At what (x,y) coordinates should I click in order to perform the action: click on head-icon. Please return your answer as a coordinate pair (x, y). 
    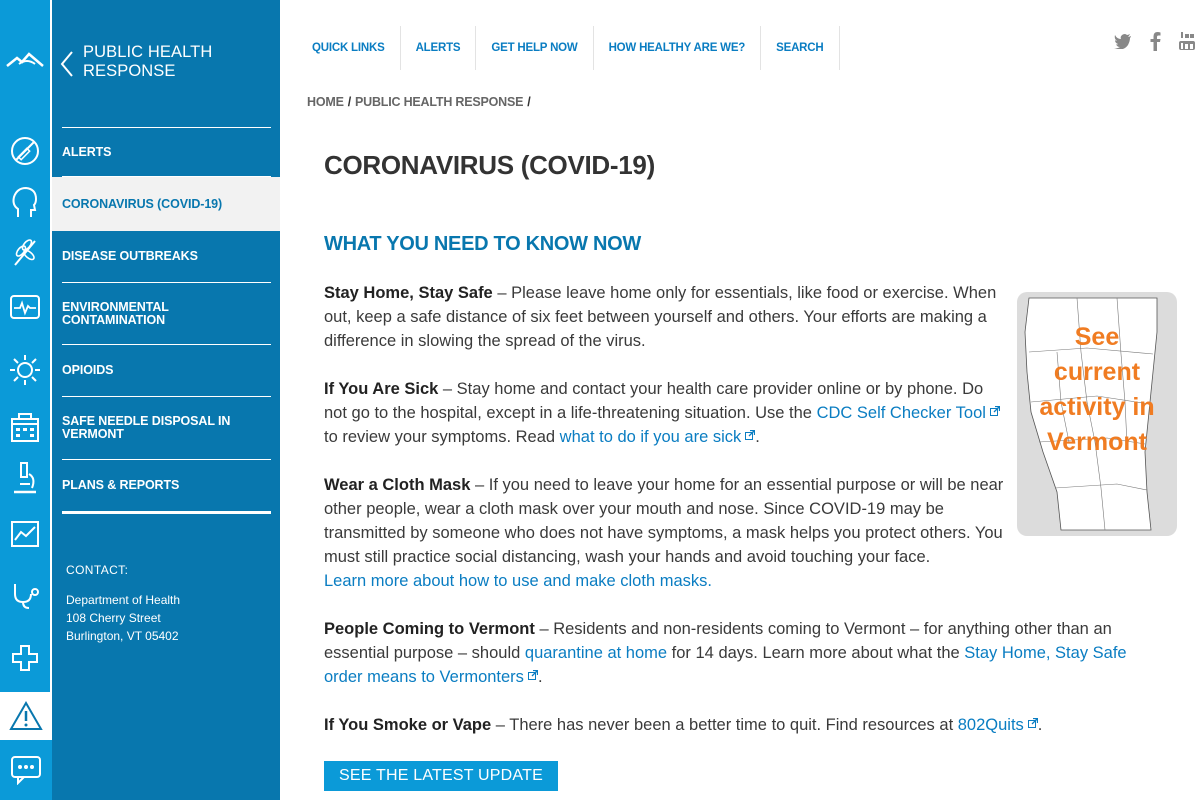
    Looking at the image, I should click on (25, 202).